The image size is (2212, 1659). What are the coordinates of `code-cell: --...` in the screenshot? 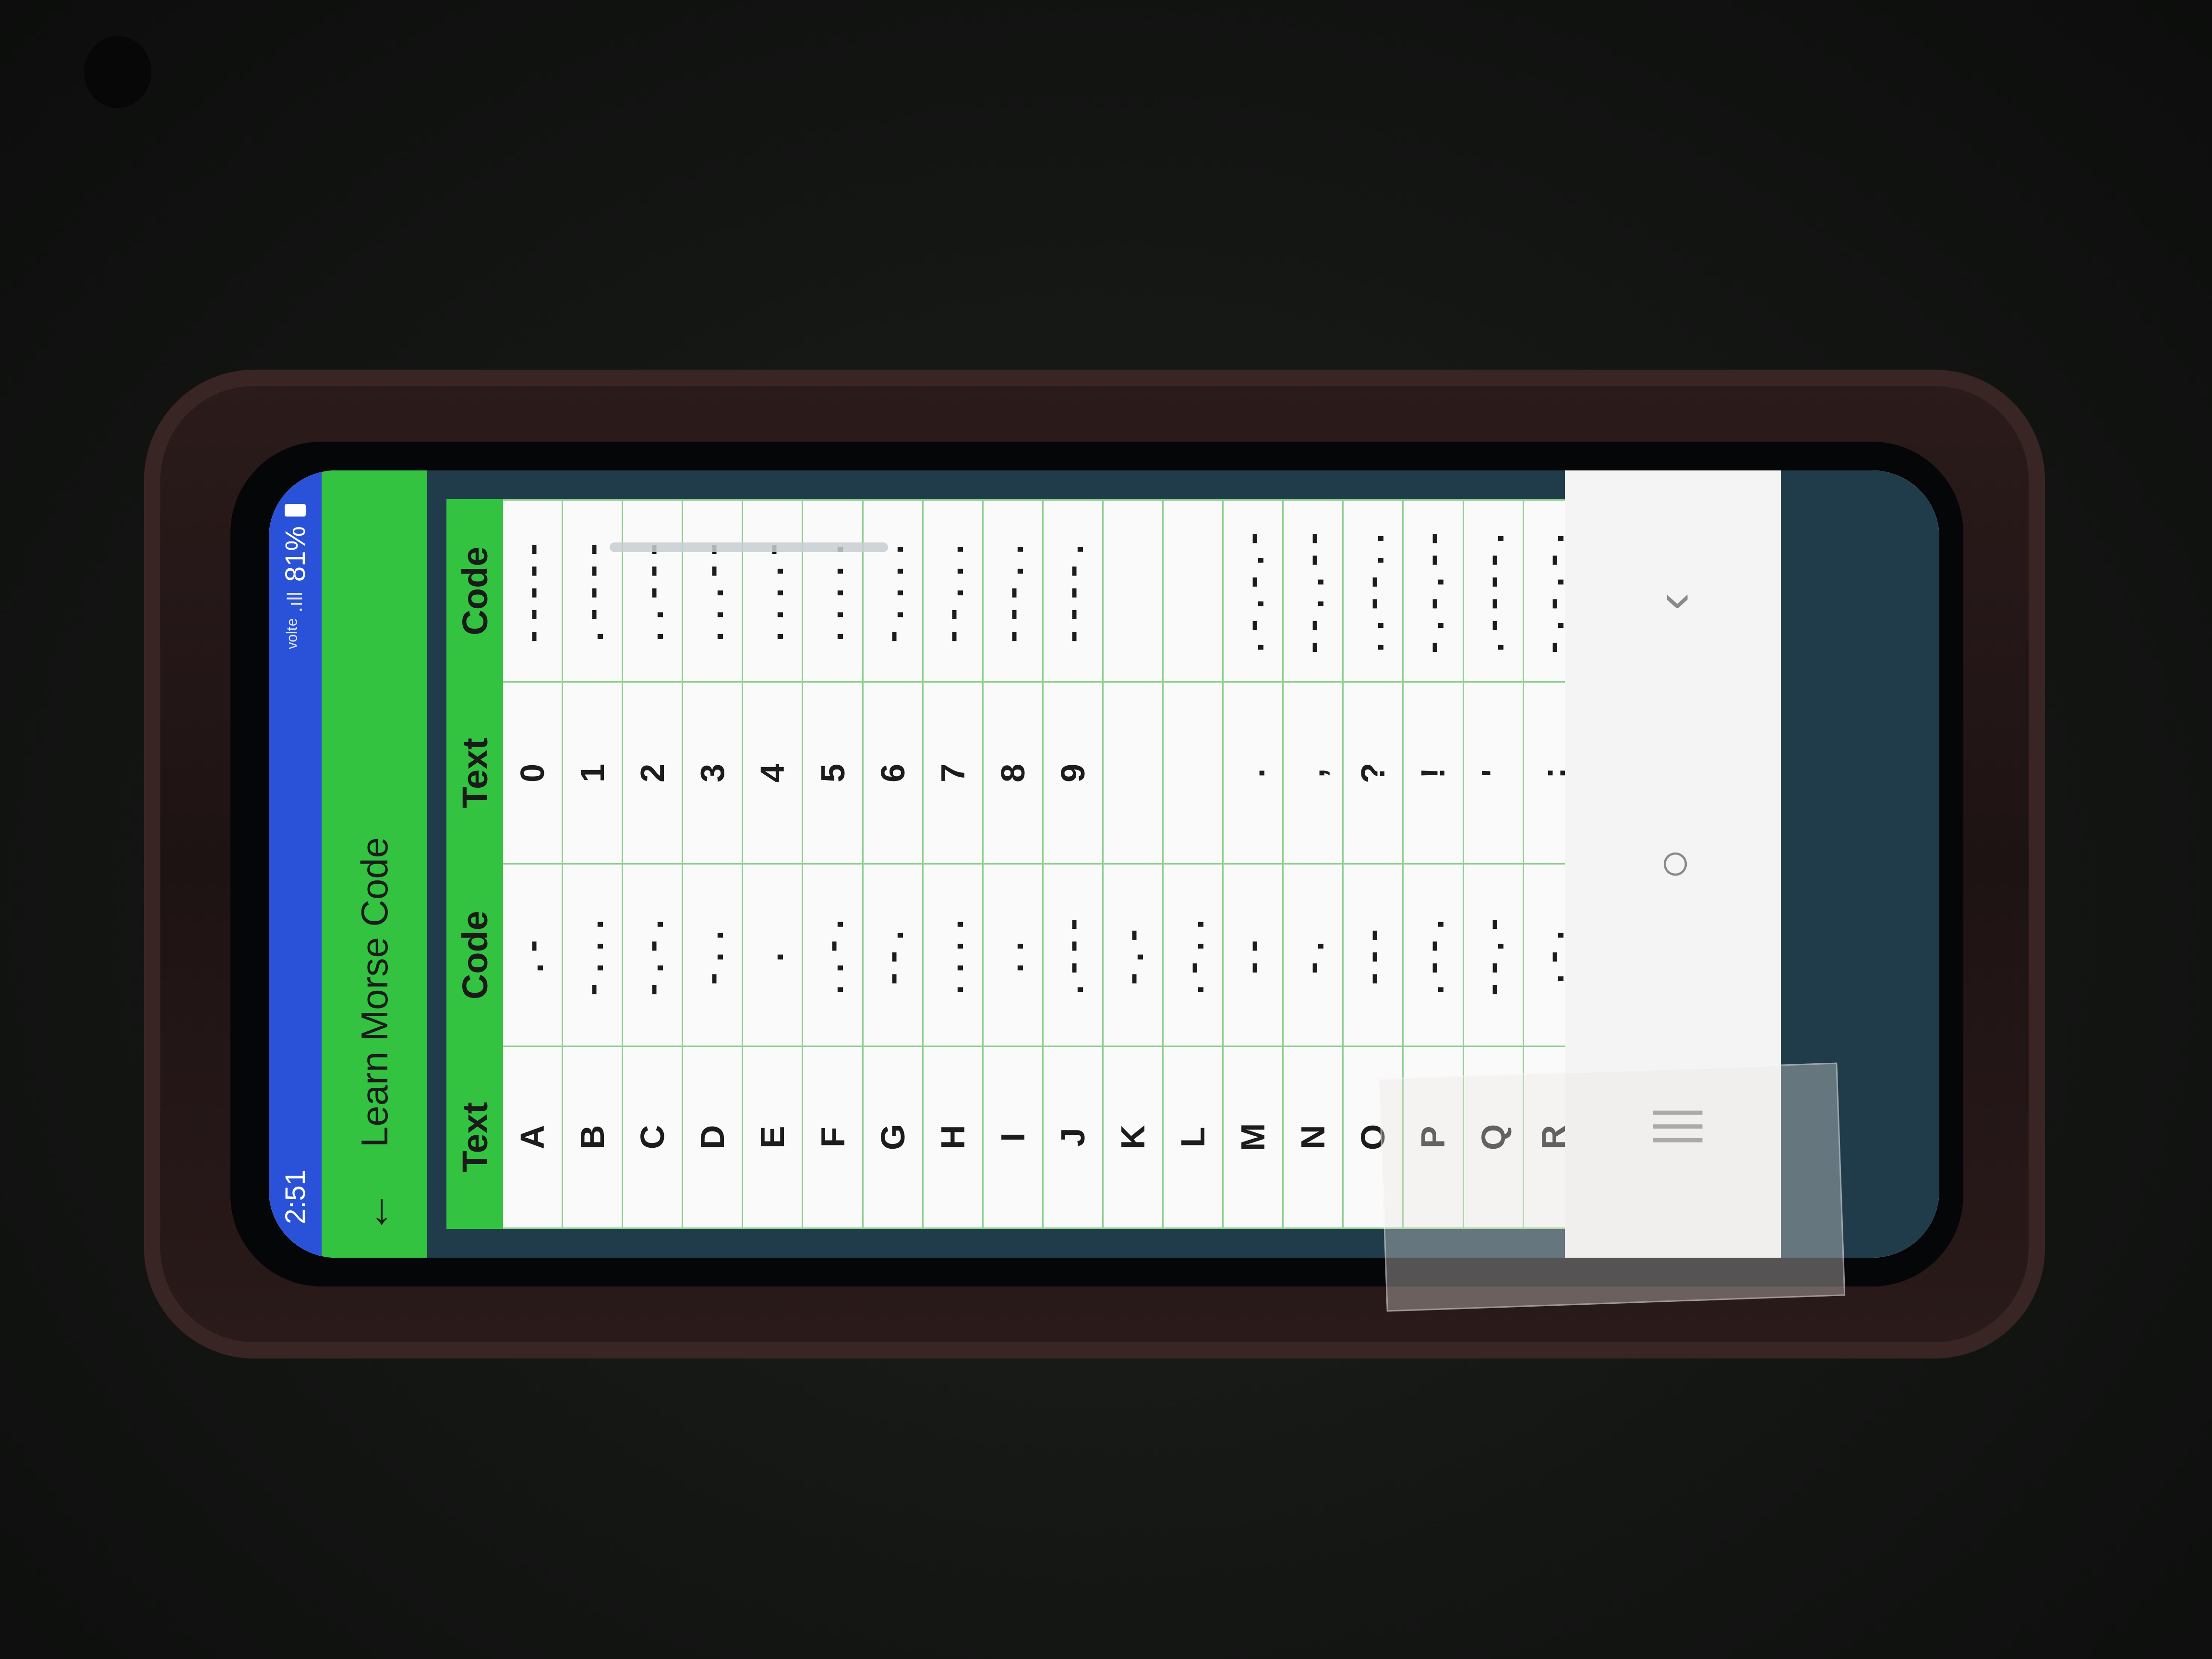 It's located at (953, 591).